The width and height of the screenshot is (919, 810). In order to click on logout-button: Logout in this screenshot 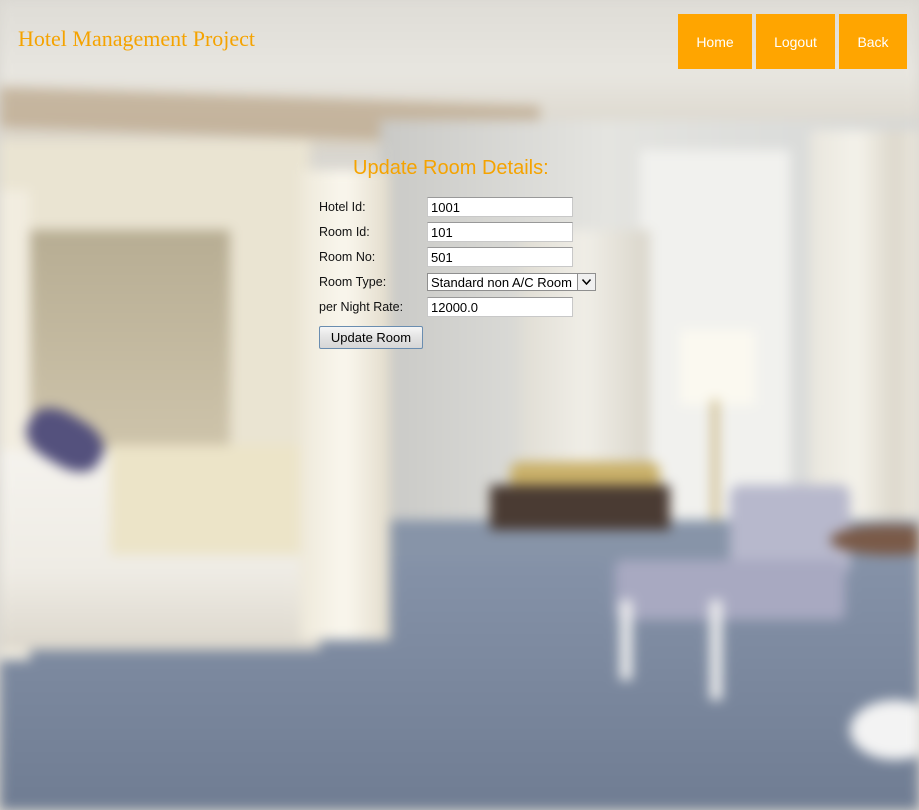, I will do `click(795, 41)`.